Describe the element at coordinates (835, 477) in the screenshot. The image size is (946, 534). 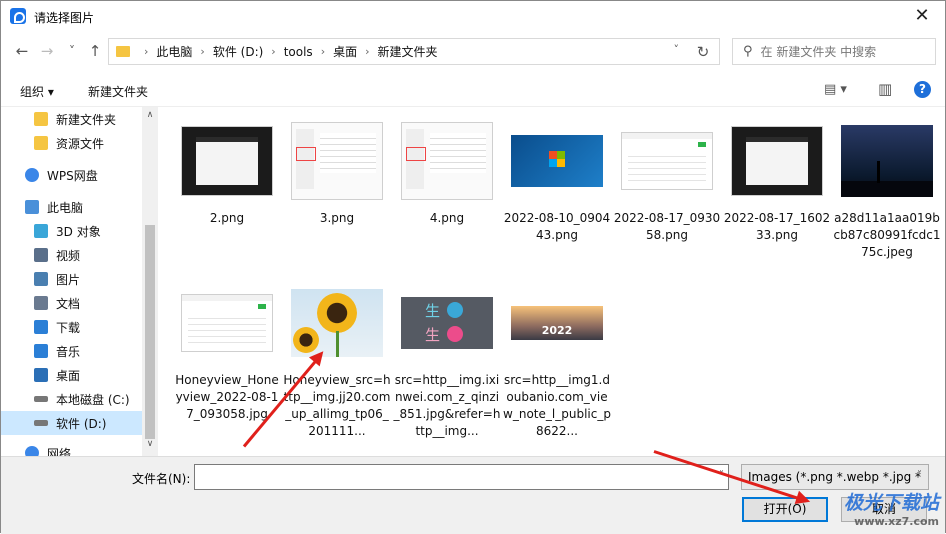
I see `file-type-select: Images (*.png *.webp *.jpg * ˅` at that location.